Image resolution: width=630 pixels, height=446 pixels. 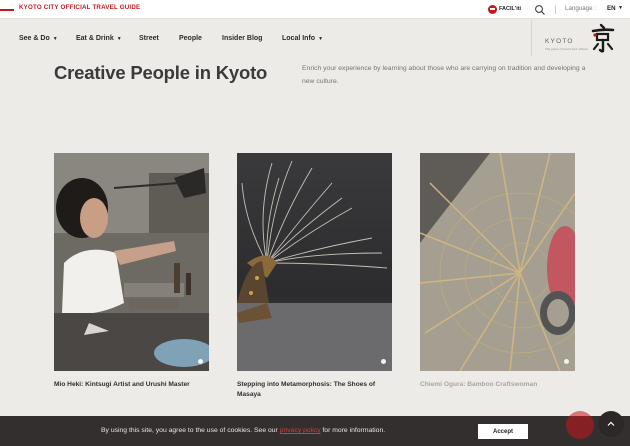 I want to click on language-label: Language :, so click(x=580, y=8).